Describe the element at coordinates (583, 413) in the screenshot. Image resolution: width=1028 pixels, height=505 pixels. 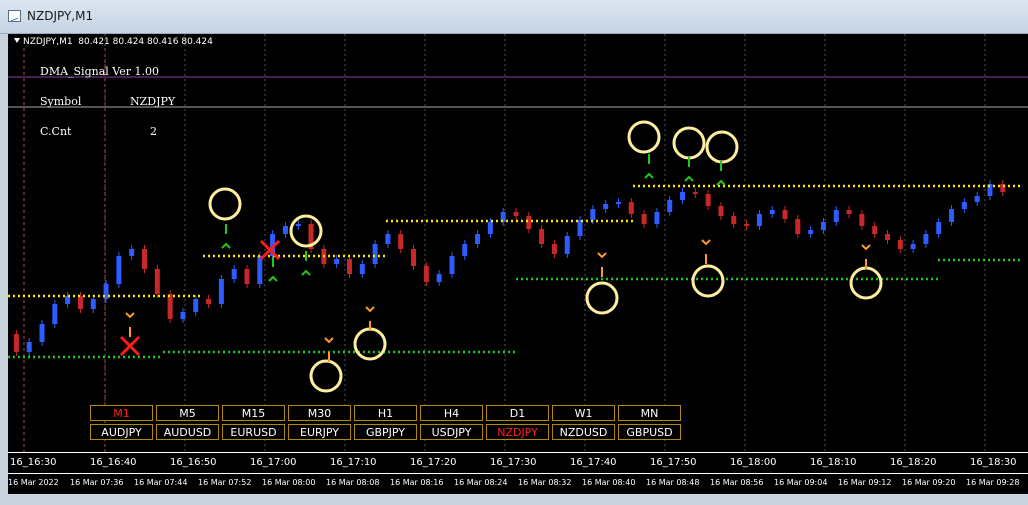
I see `timeframe-button-w1: W1` at that location.